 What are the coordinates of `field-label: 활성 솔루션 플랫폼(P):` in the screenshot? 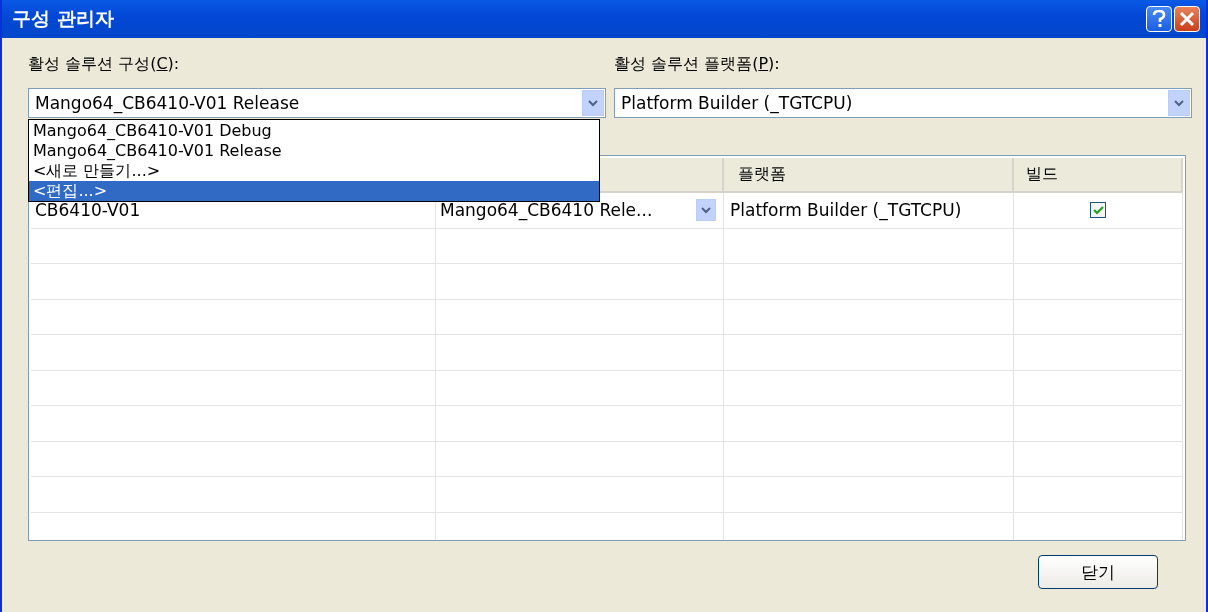 It's located at (697, 64).